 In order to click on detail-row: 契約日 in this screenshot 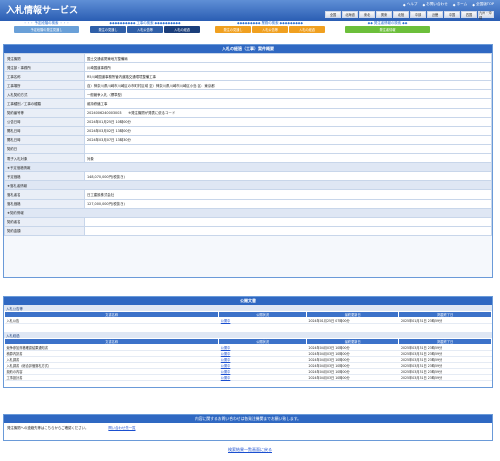, I will do `click(248, 149)`.